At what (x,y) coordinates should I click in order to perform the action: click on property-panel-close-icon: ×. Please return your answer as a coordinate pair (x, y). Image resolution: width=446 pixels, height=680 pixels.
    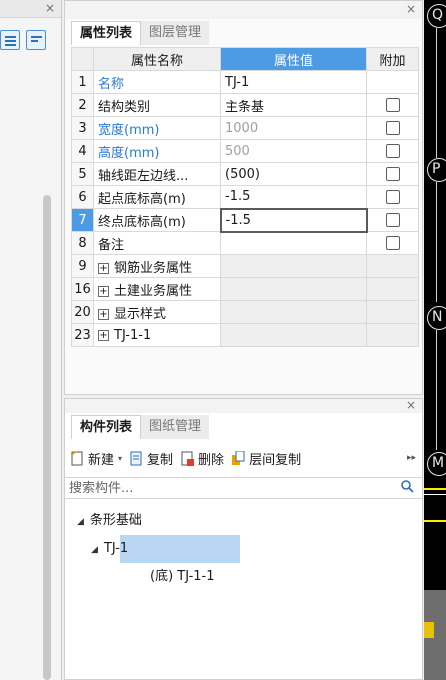
    Looking at the image, I should click on (411, 9).